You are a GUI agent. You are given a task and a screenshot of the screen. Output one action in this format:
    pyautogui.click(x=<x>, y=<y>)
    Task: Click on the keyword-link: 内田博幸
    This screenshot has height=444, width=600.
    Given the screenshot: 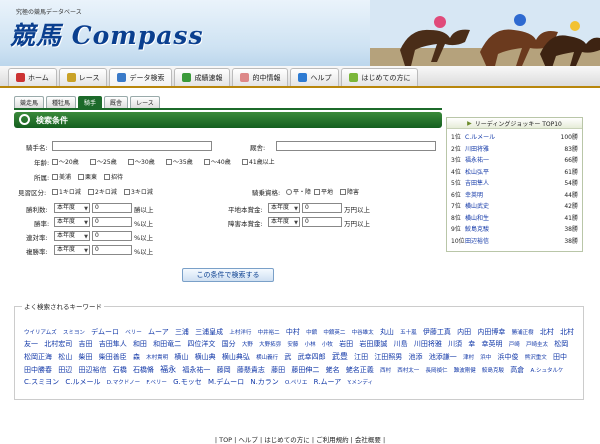 What is the action you would take?
    pyautogui.click(x=491, y=332)
    